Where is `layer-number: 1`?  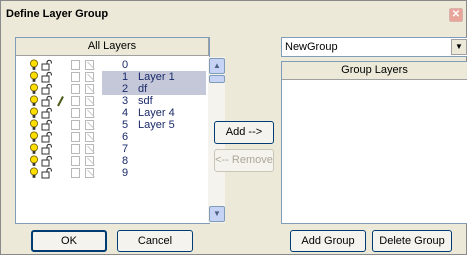
layer-number: 1 is located at coordinates (125, 77).